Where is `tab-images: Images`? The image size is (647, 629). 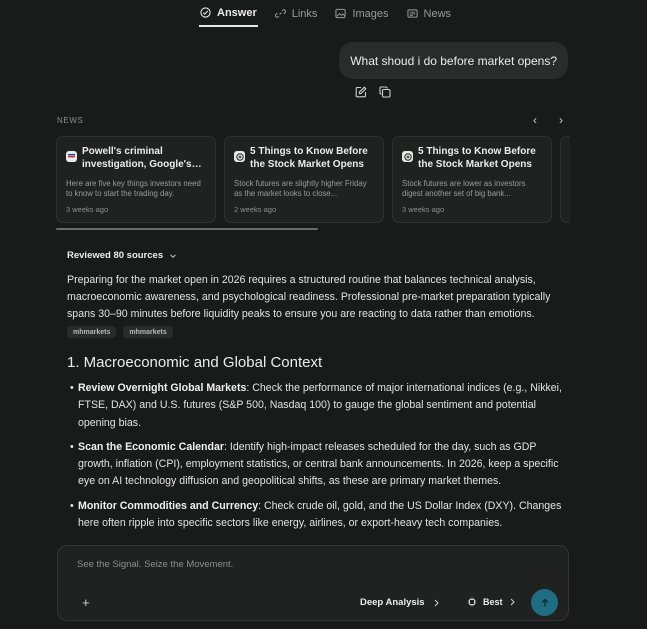 tab-images: Images is located at coordinates (361, 13).